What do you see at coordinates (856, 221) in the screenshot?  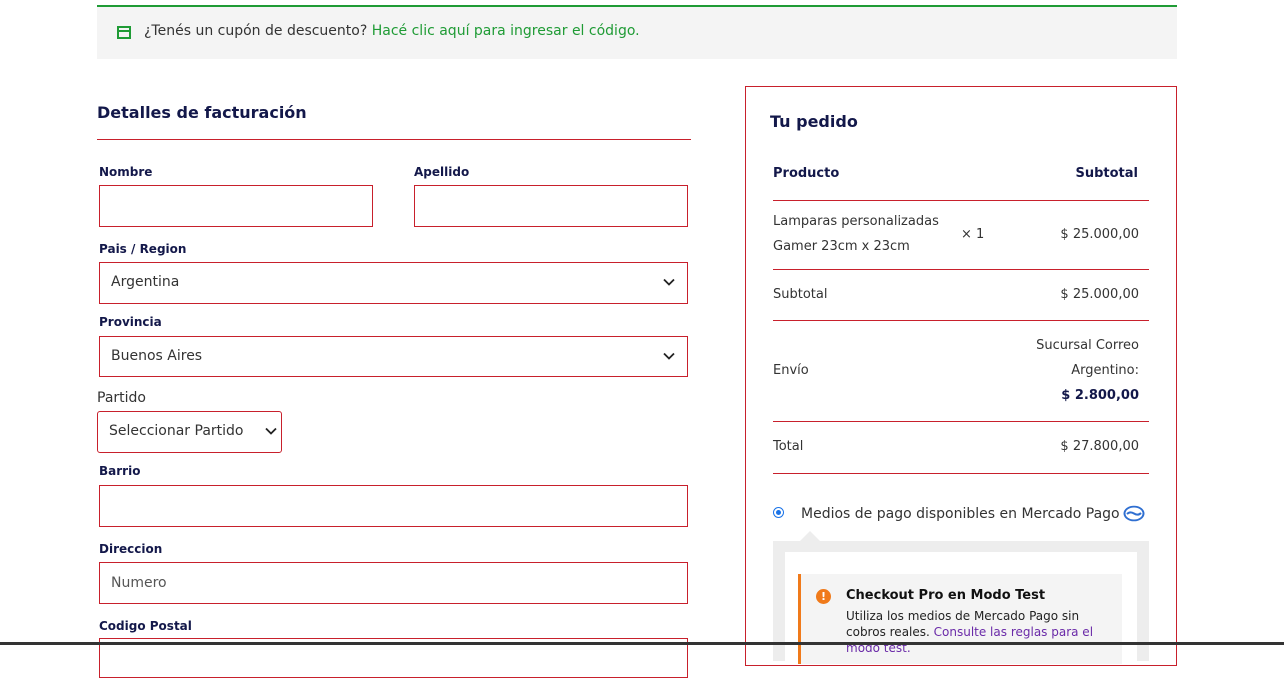 I see `item-name-line1: Lamparas personalizadas` at bounding box center [856, 221].